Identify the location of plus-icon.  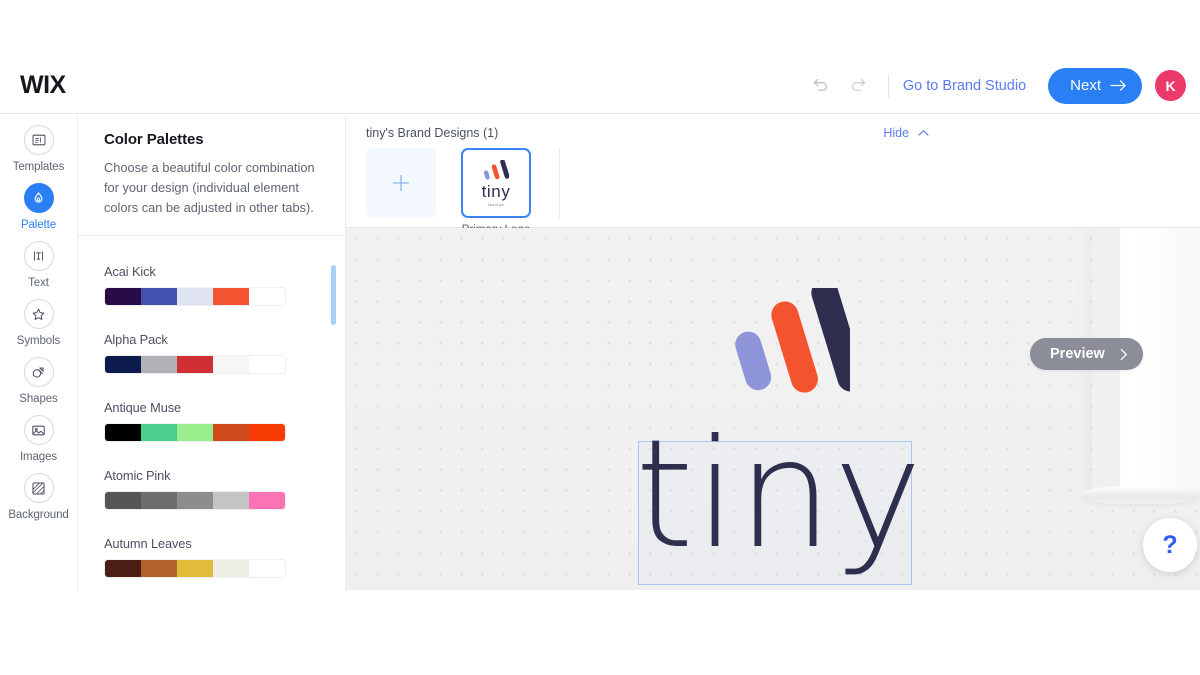
(401, 183).